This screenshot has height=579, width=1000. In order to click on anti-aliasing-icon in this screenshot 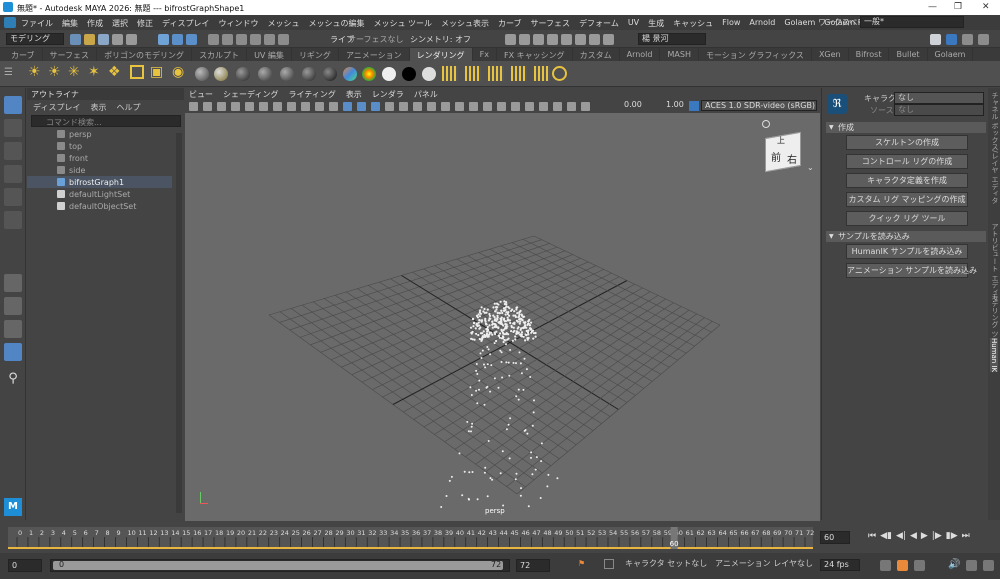, I will do `click(459, 106)`.